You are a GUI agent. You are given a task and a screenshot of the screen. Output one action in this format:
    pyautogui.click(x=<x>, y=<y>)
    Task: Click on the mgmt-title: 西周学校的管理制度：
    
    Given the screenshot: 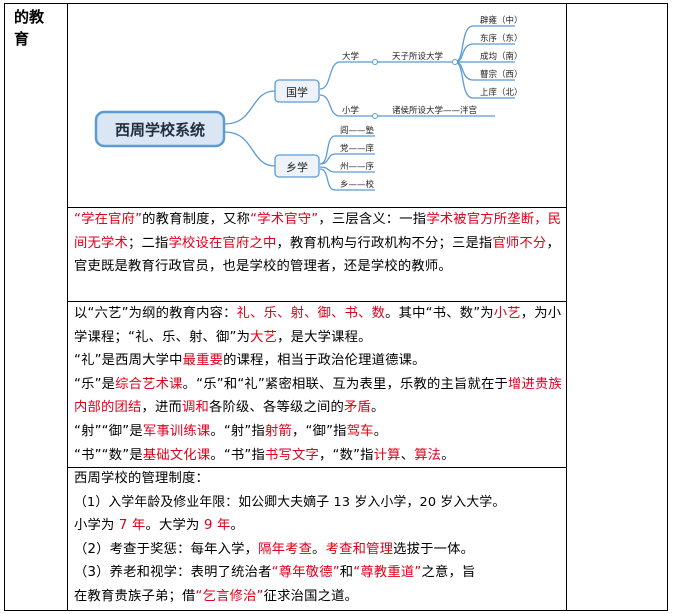 What is the action you would take?
    pyautogui.click(x=141, y=478)
    